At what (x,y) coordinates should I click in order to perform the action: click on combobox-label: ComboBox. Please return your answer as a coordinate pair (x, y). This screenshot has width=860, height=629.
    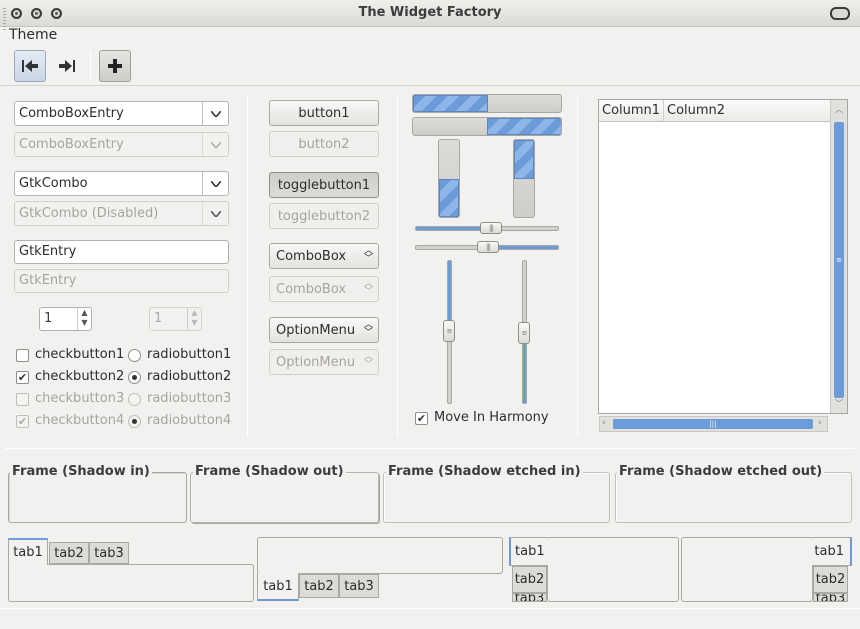
    Looking at the image, I should click on (311, 256).